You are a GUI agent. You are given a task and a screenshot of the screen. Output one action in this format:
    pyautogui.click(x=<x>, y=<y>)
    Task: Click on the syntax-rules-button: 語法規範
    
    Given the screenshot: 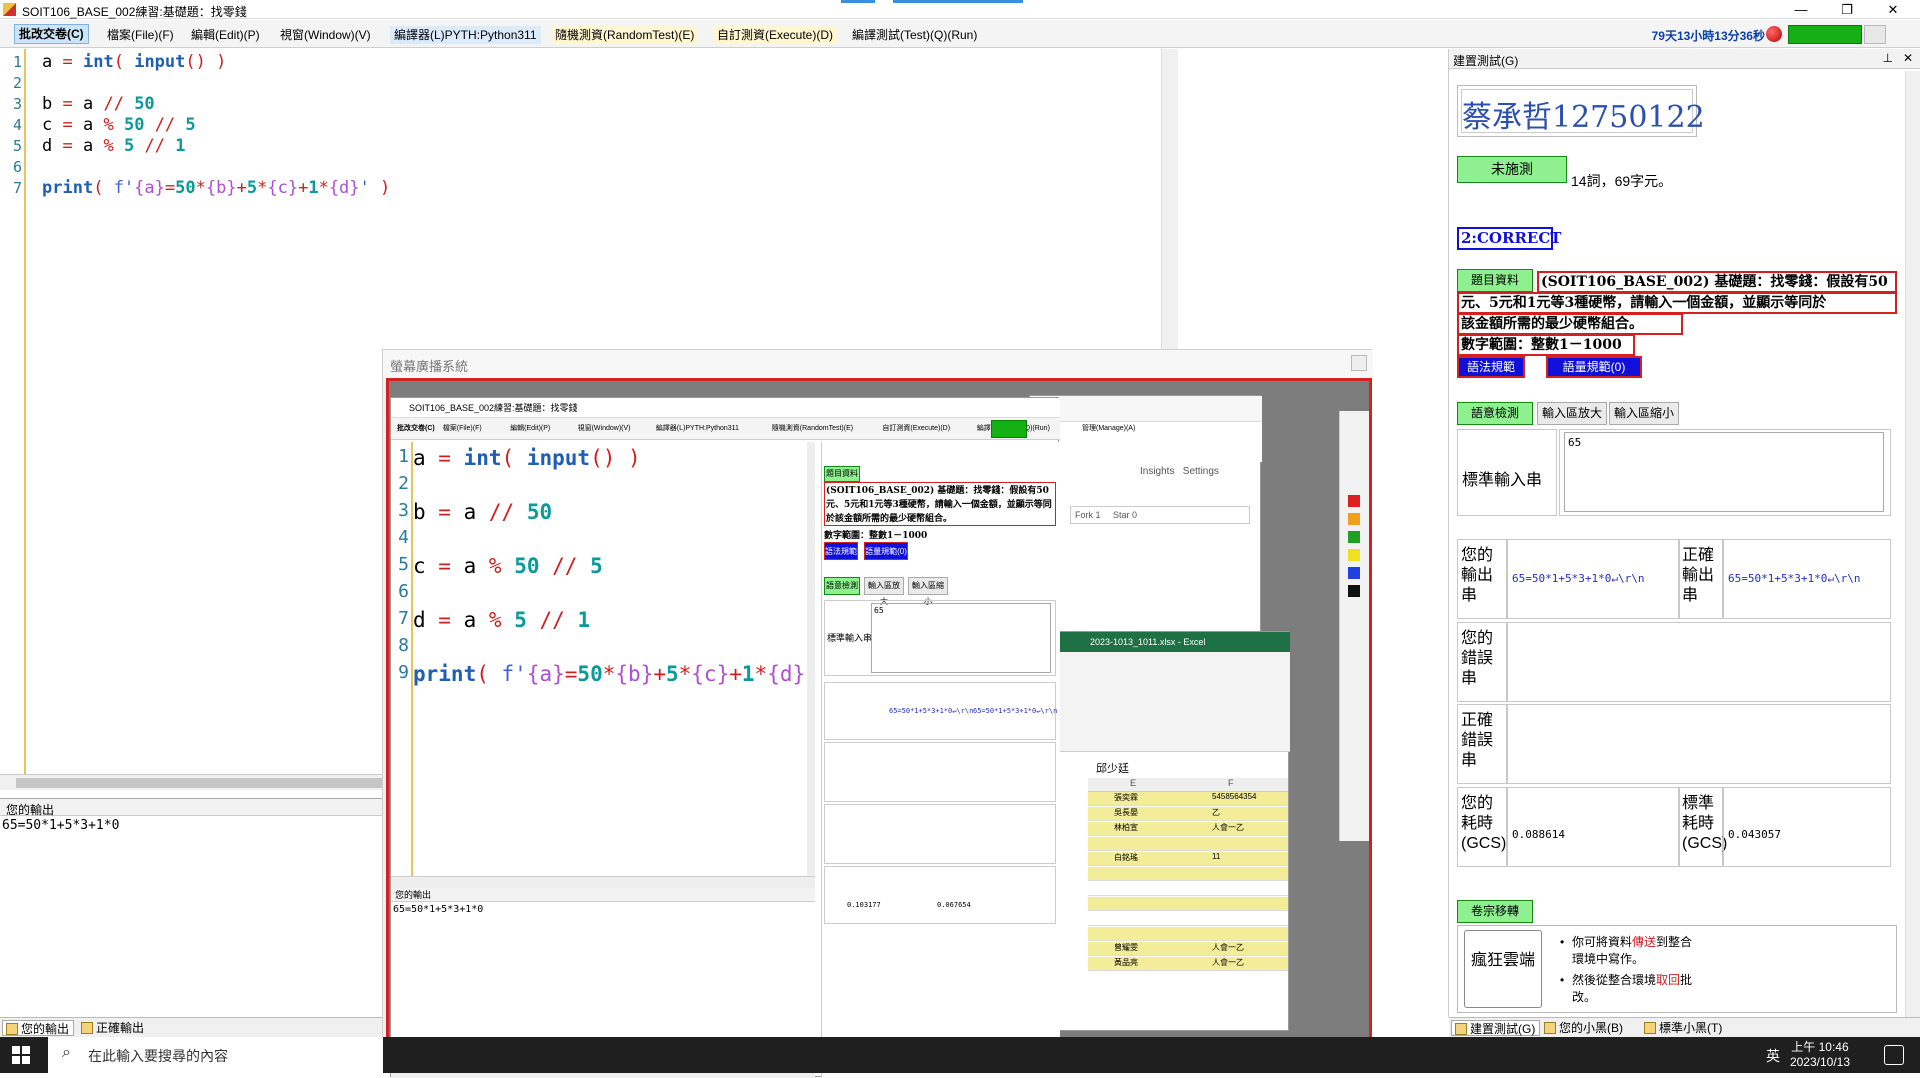 What is the action you would take?
    pyautogui.click(x=1491, y=367)
    